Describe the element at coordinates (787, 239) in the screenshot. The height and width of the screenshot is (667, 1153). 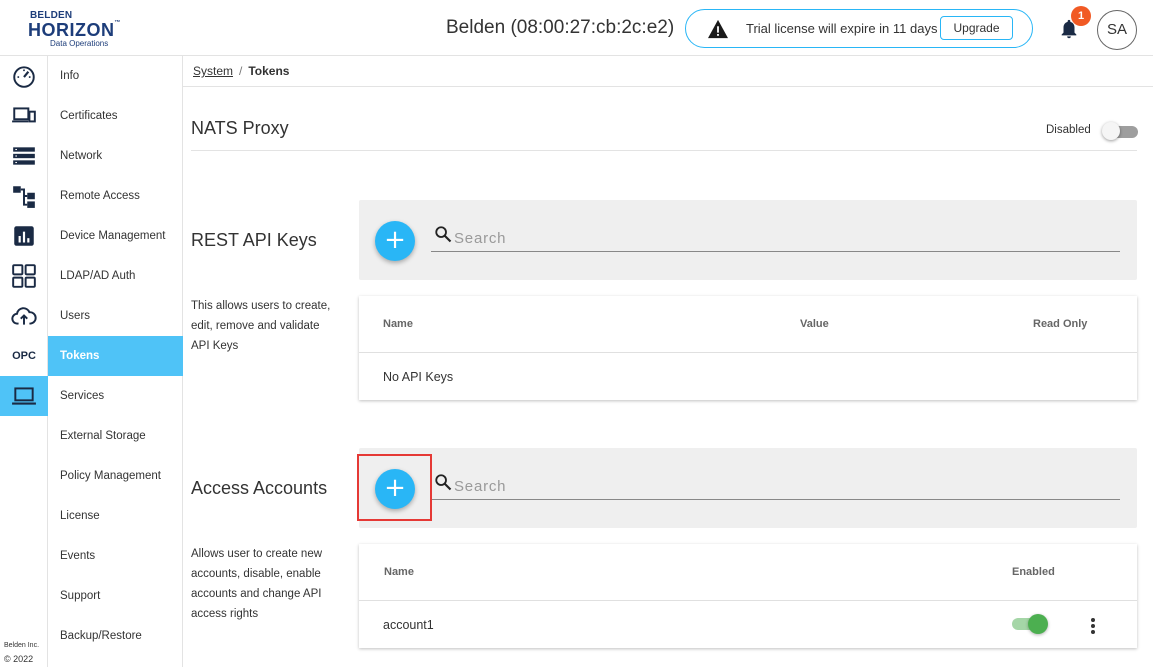
I see `api-keys-search-input` at that location.